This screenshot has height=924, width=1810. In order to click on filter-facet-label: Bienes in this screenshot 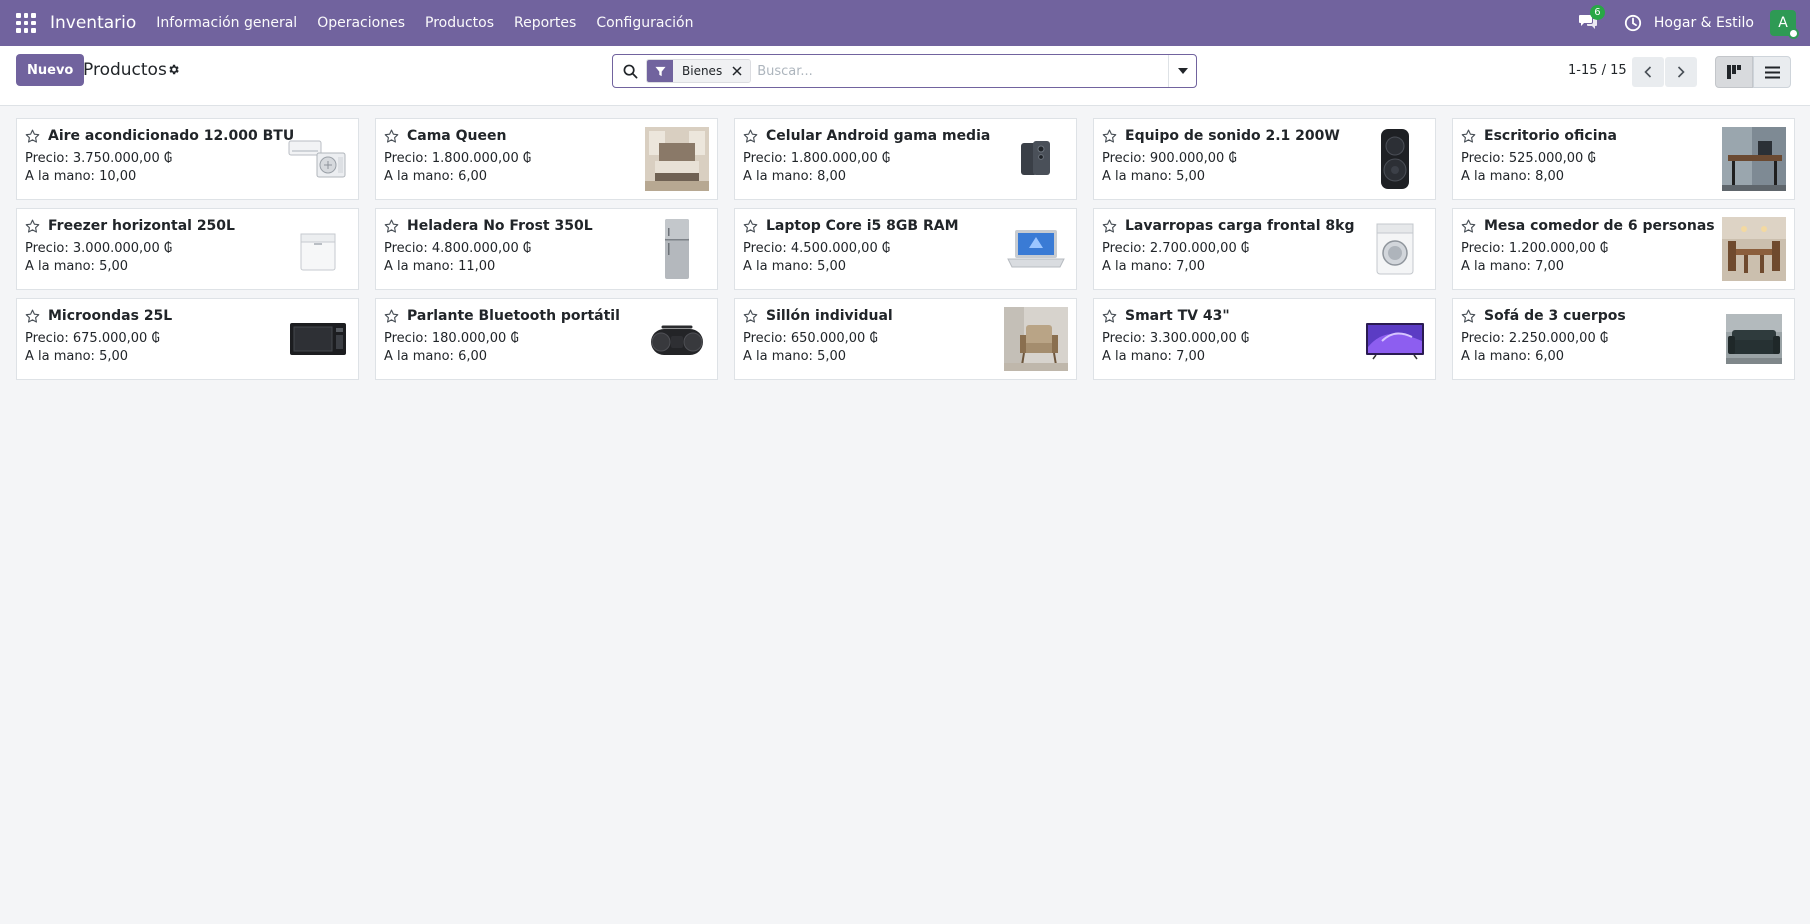, I will do `click(701, 71)`.